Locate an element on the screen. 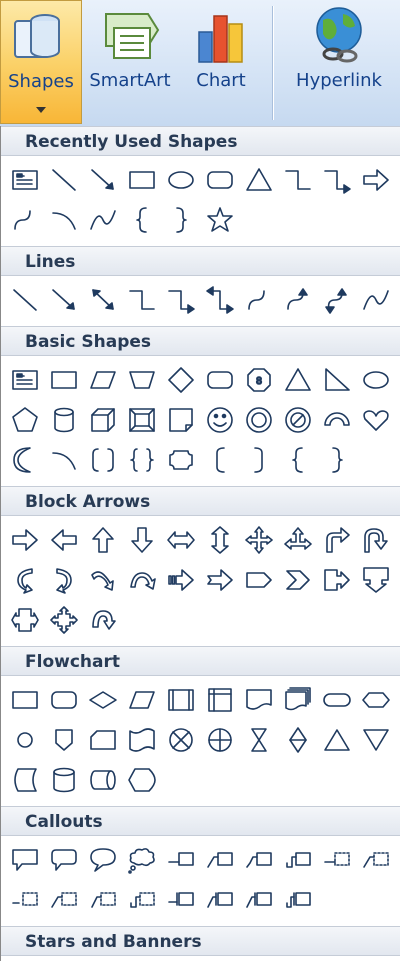 Image resolution: width=400 pixels, height=961 pixels. shape-fc-internal-icon is located at coordinates (219, 700).